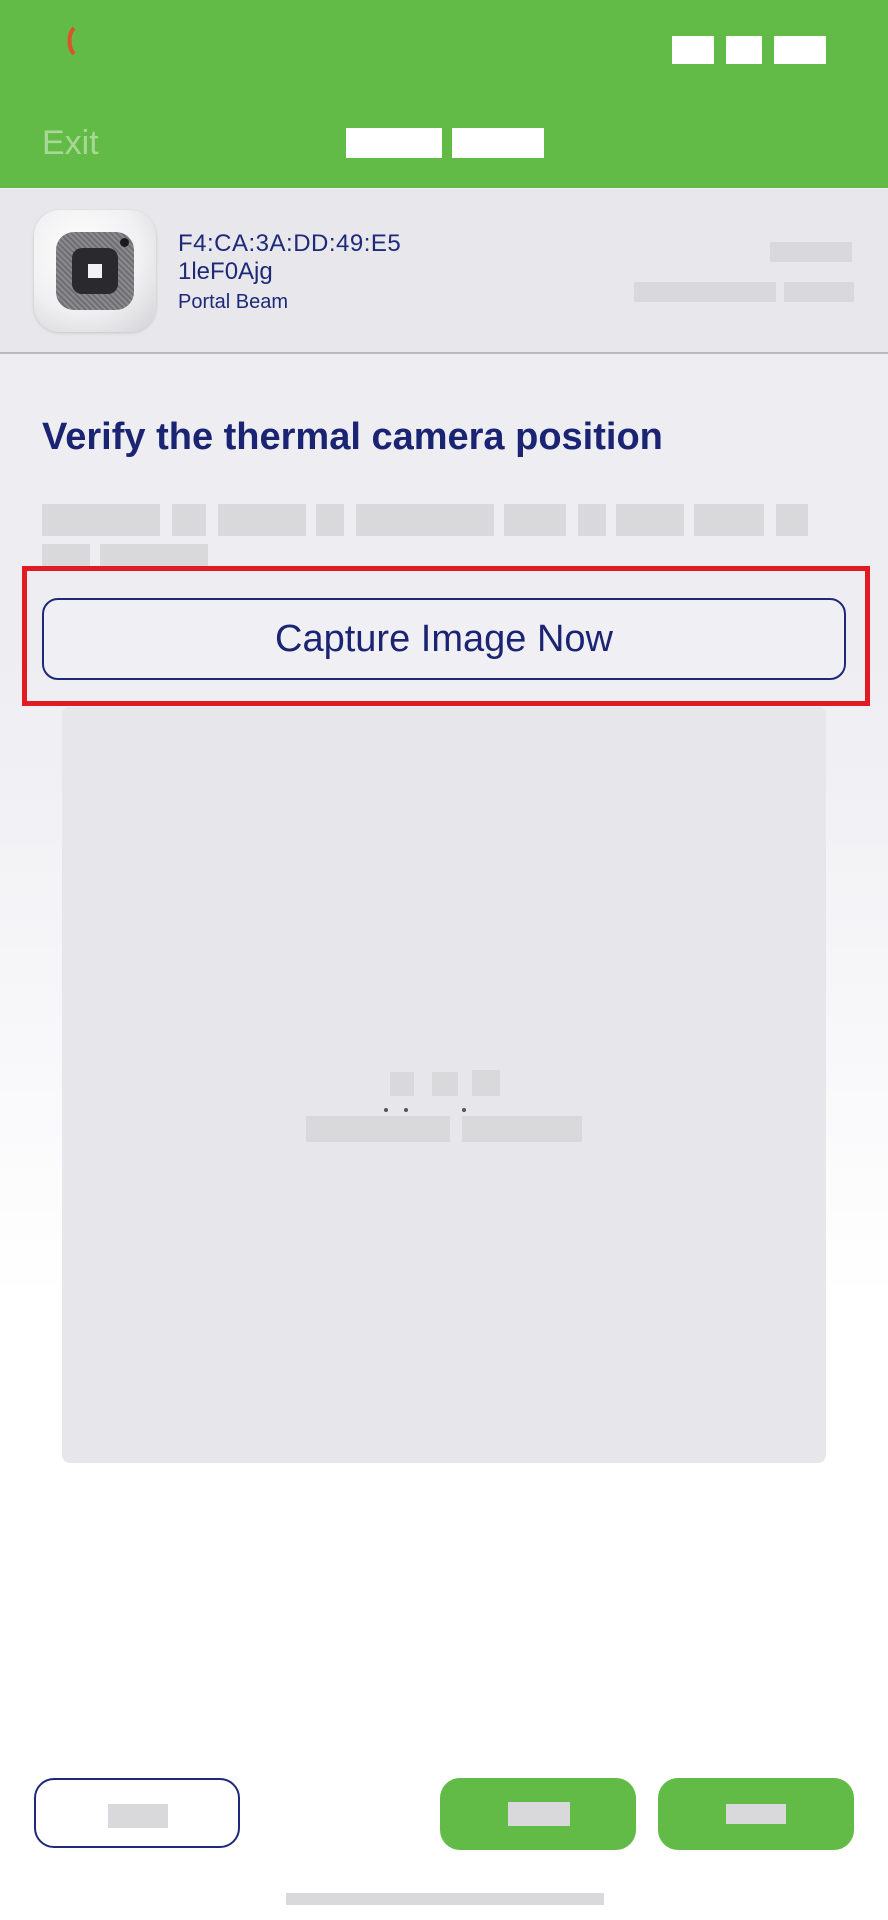 This screenshot has height=1920, width=888. Describe the element at coordinates (756, 1814) in the screenshot. I see `action-button-next` at that location.